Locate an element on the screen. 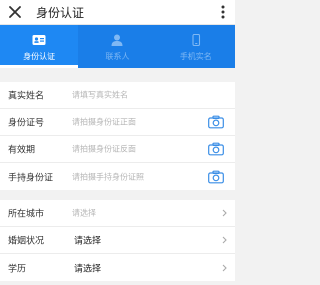 This screenshot has width=320, height=285. app-header: 身份认证 is located at coordinates (117, 12).